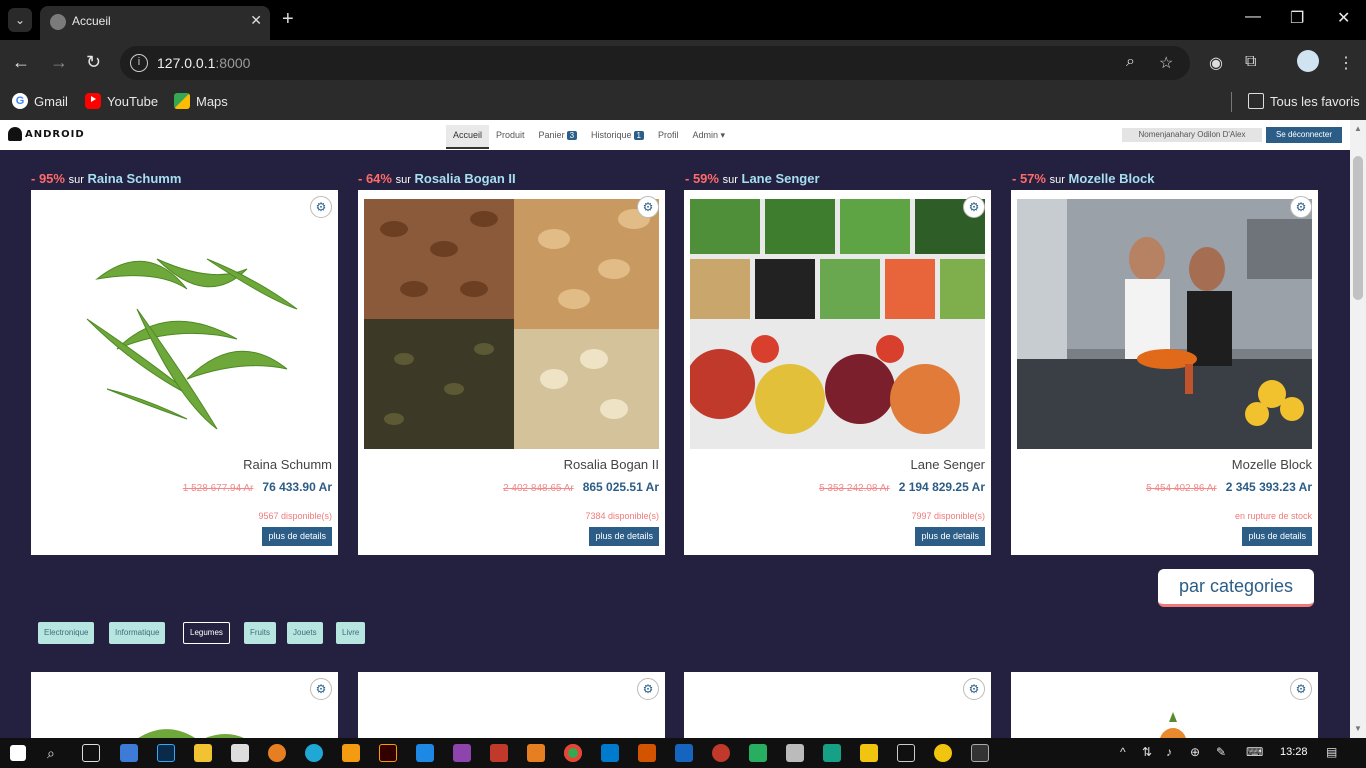 The height and width of the screenshot is (768, 1366). Describe the element at coordinates (129, 753) in the screenshot. I see `store-icon` at that location.